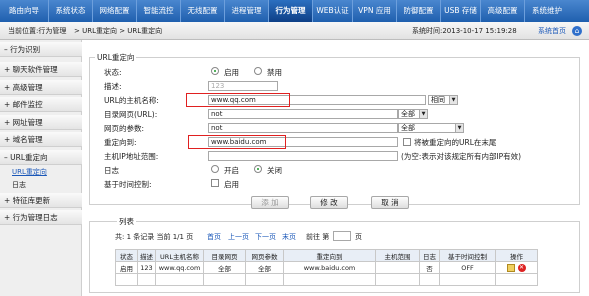  What do you see at coordinates (289, 237) in the screenshot?
I see `last-page-link: 末页` at bounding box center [289, 237].